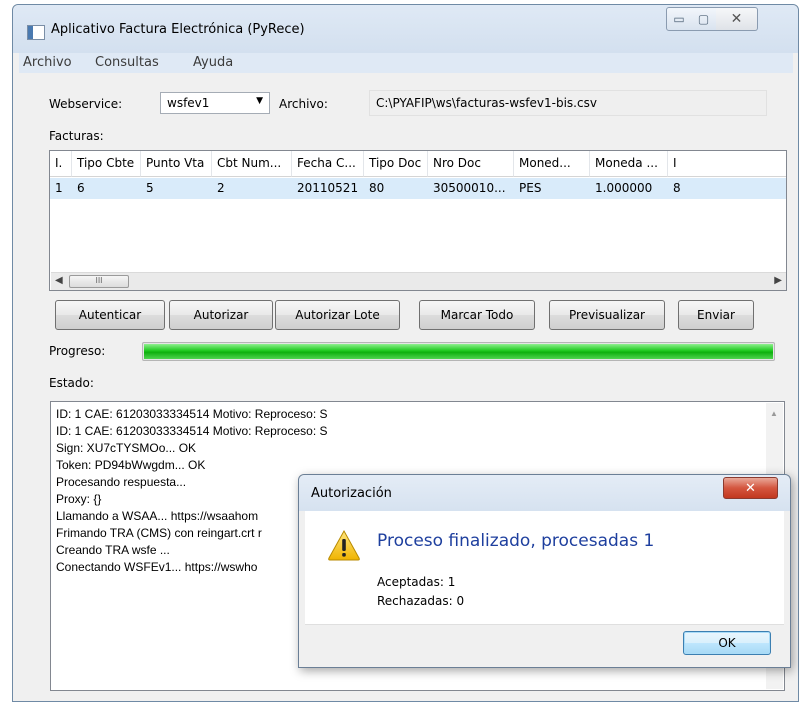 The width and height of the screenshot is (799, 706). What do you see at coordinates (252, 188) in the screenshot?
I see `table-cell: 2` at bounding box center [252, 188].